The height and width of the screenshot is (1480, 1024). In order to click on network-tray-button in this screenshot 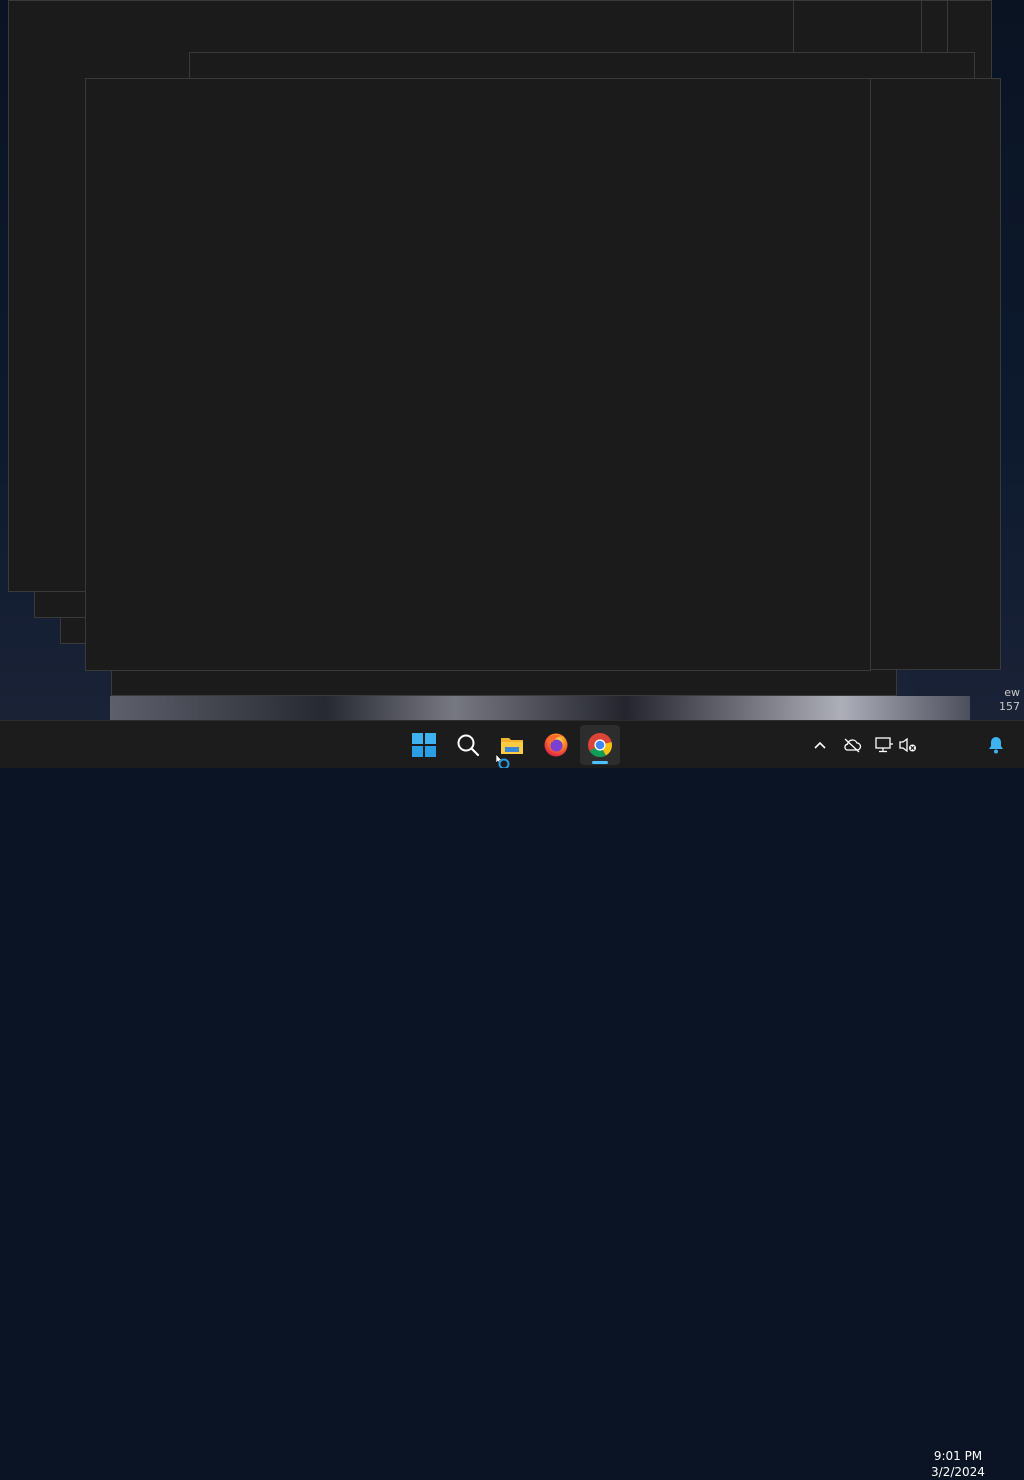, I will do `click(884, 745)`.